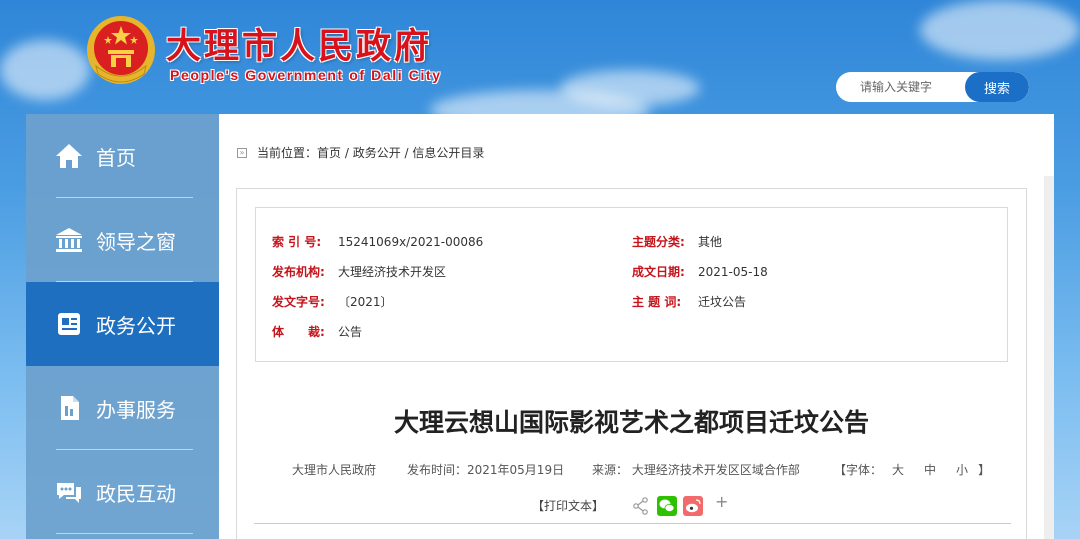  Describe the element at coordinates (287, 153) in the screenshot. I see `breadcrumb-prefix: 当前位置：` at that location.